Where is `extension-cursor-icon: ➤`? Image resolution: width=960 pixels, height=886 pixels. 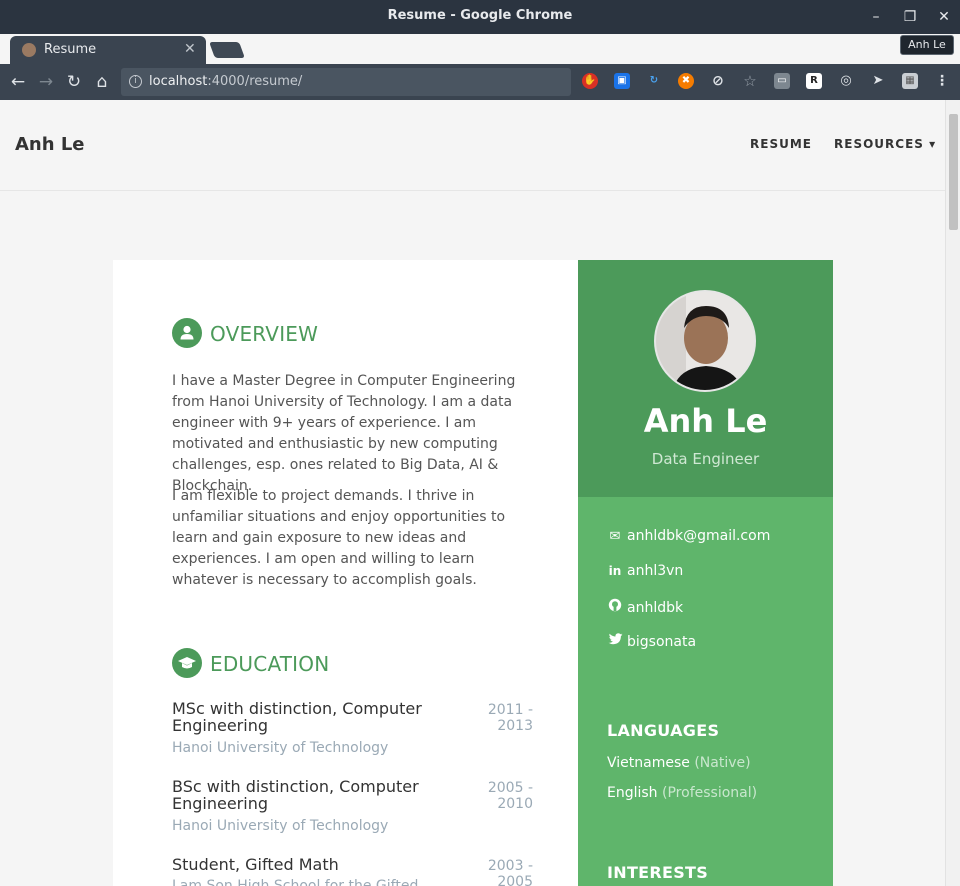 extension-cursor-icon: ➤ is located at coordinates (878, 81).